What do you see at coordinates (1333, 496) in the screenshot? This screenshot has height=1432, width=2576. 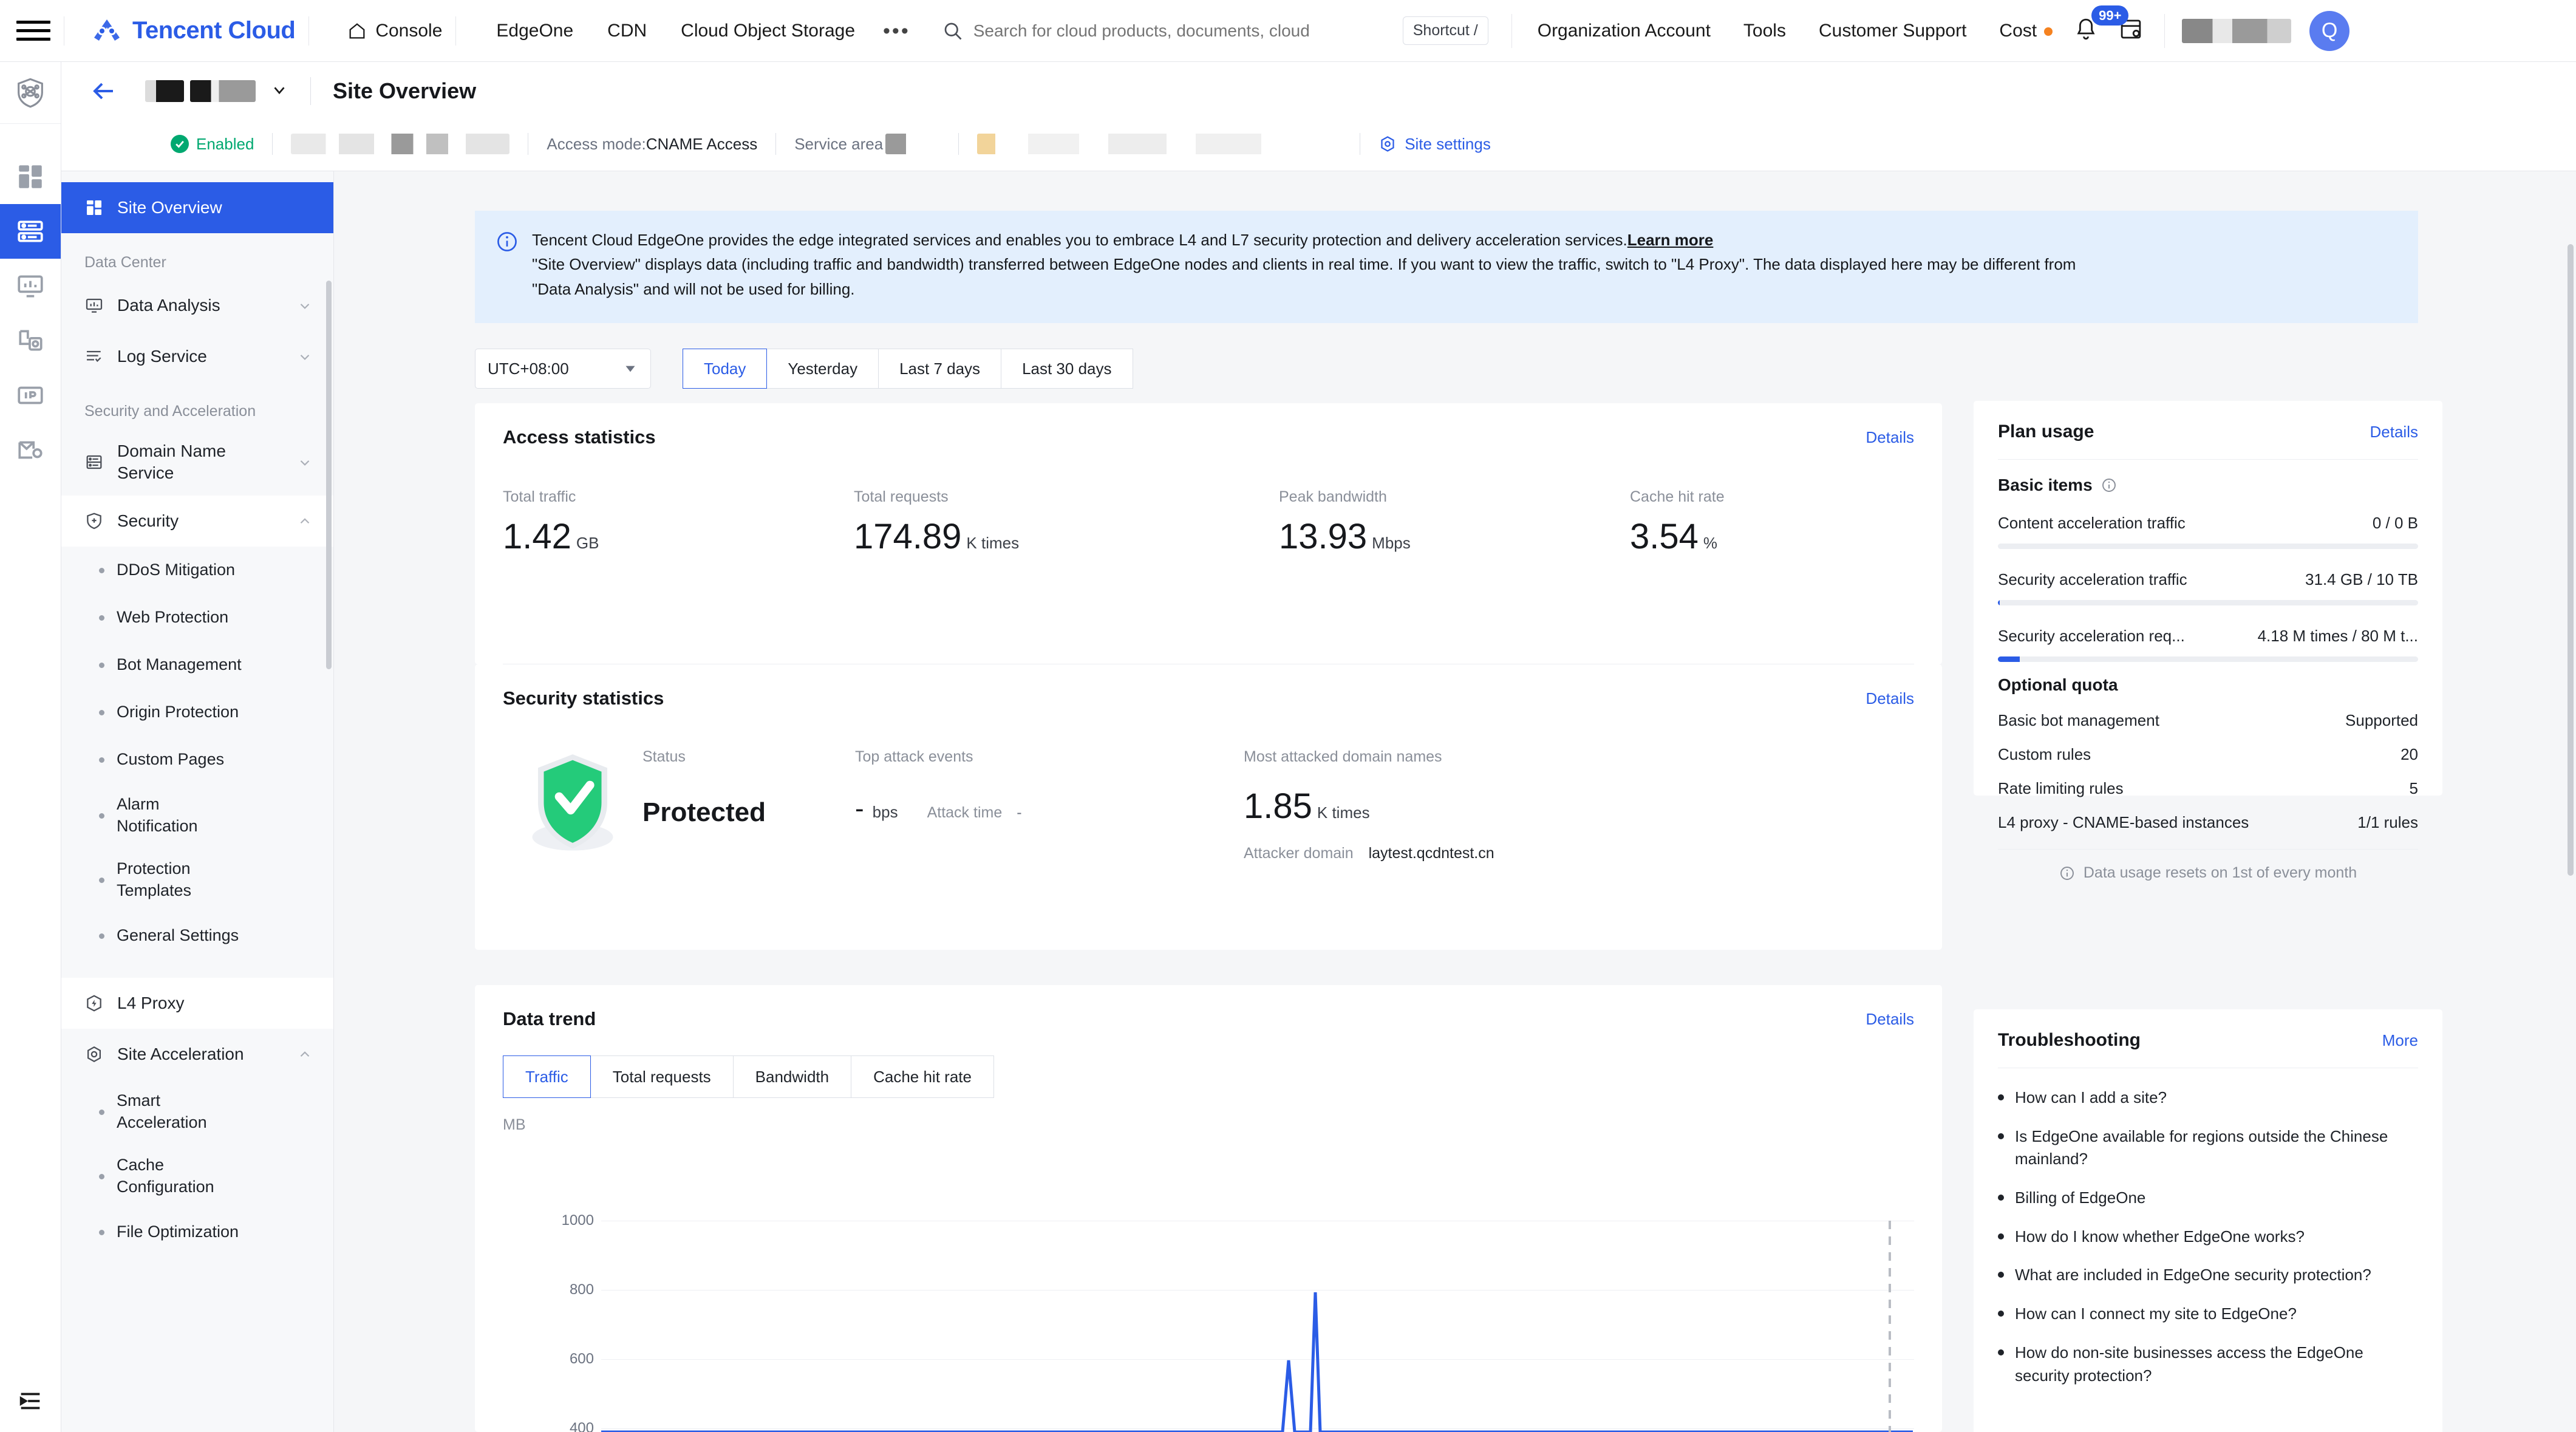 I see `metric-label: Peak bandwidth` at bounding box center [1333, 496].